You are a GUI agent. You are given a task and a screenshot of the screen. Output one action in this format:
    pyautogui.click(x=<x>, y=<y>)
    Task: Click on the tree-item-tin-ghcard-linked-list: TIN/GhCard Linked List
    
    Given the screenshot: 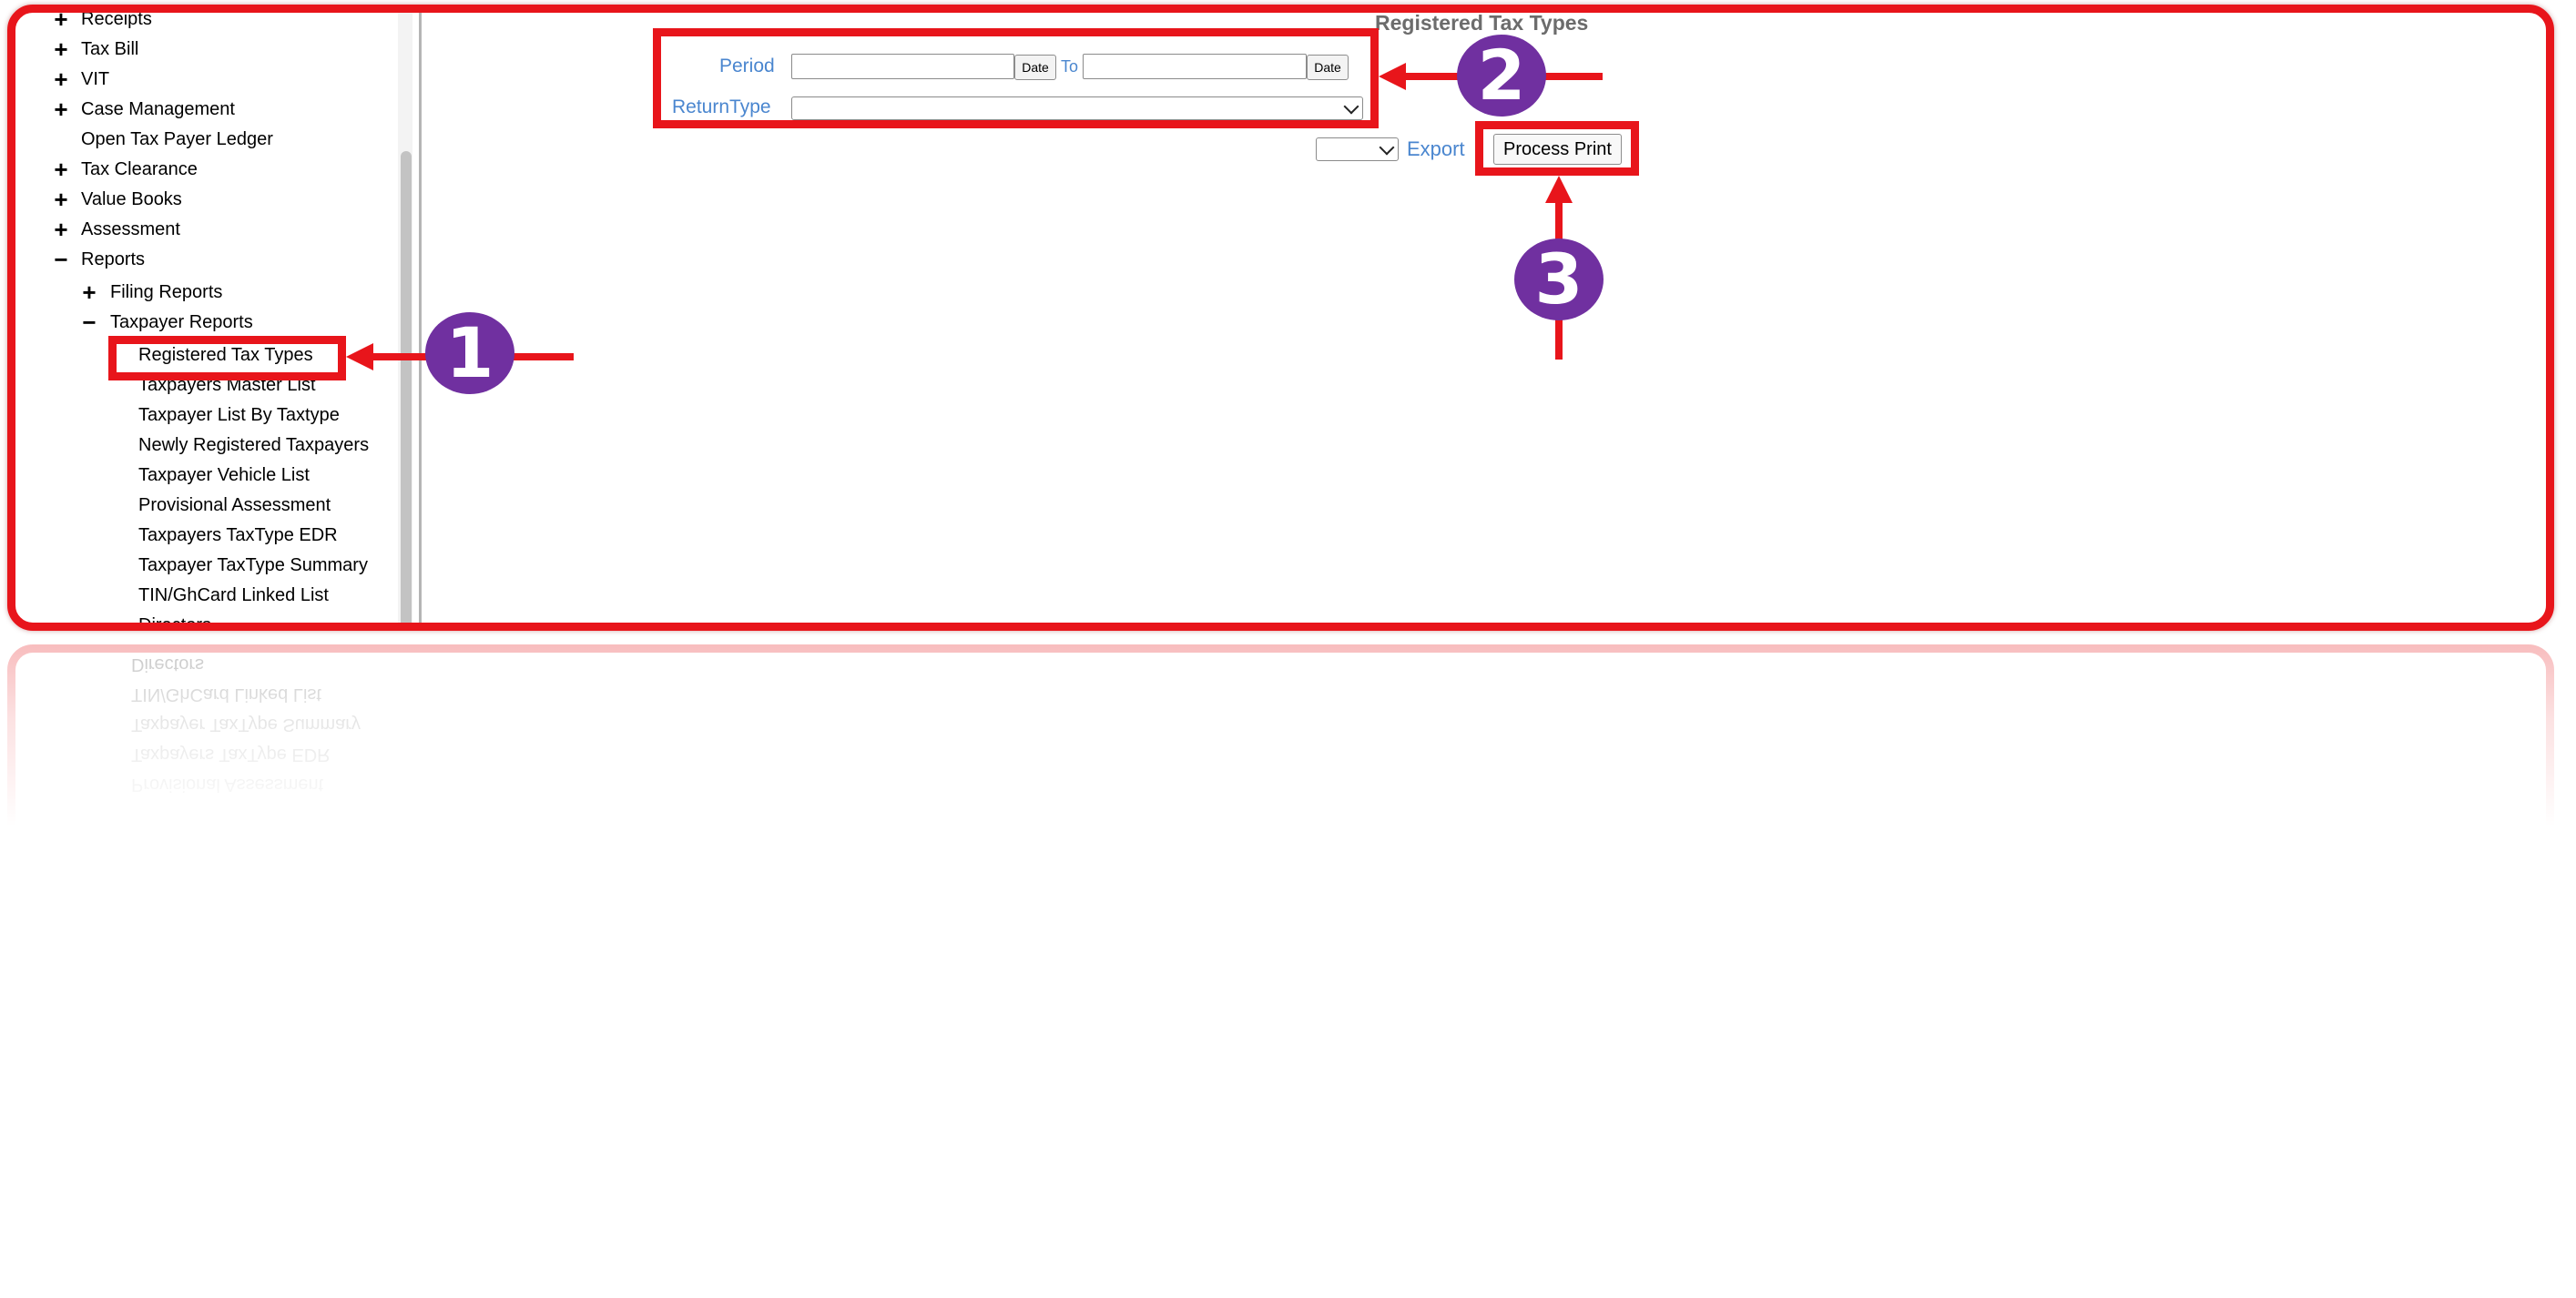 What is the action you would take?
    pyautogui.click(x=233, y=595)
    